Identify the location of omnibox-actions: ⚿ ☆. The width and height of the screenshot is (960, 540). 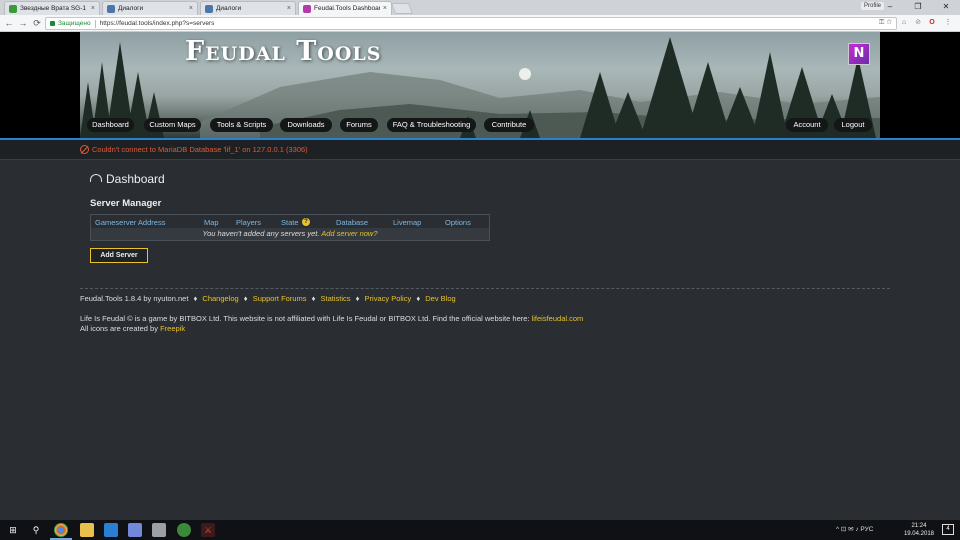
(885, 23).